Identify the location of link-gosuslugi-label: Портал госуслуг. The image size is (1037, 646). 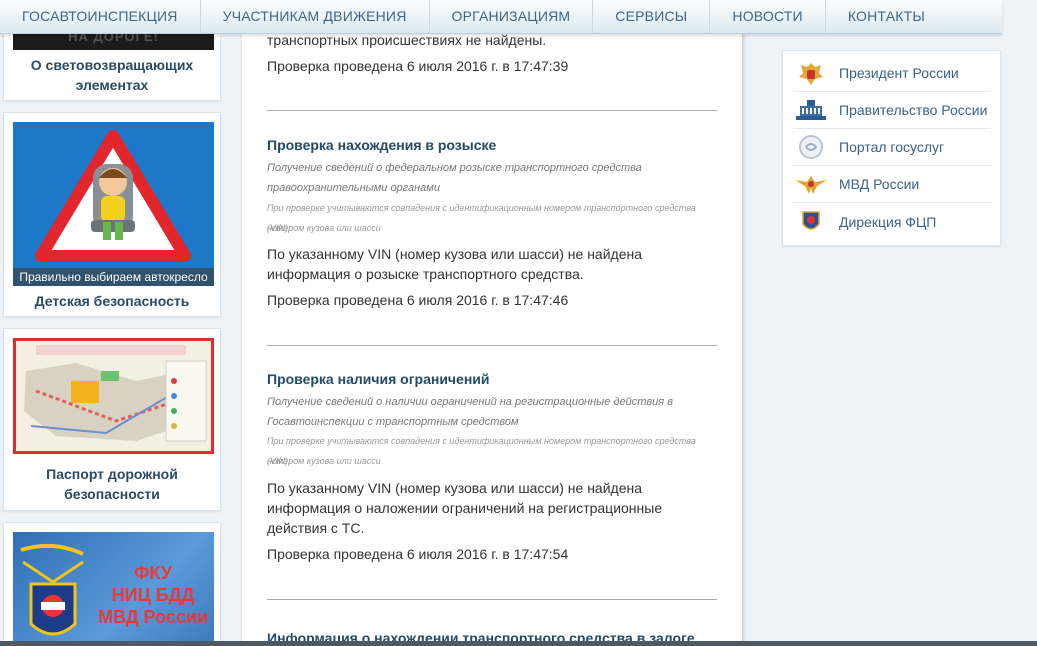
(892, 147).